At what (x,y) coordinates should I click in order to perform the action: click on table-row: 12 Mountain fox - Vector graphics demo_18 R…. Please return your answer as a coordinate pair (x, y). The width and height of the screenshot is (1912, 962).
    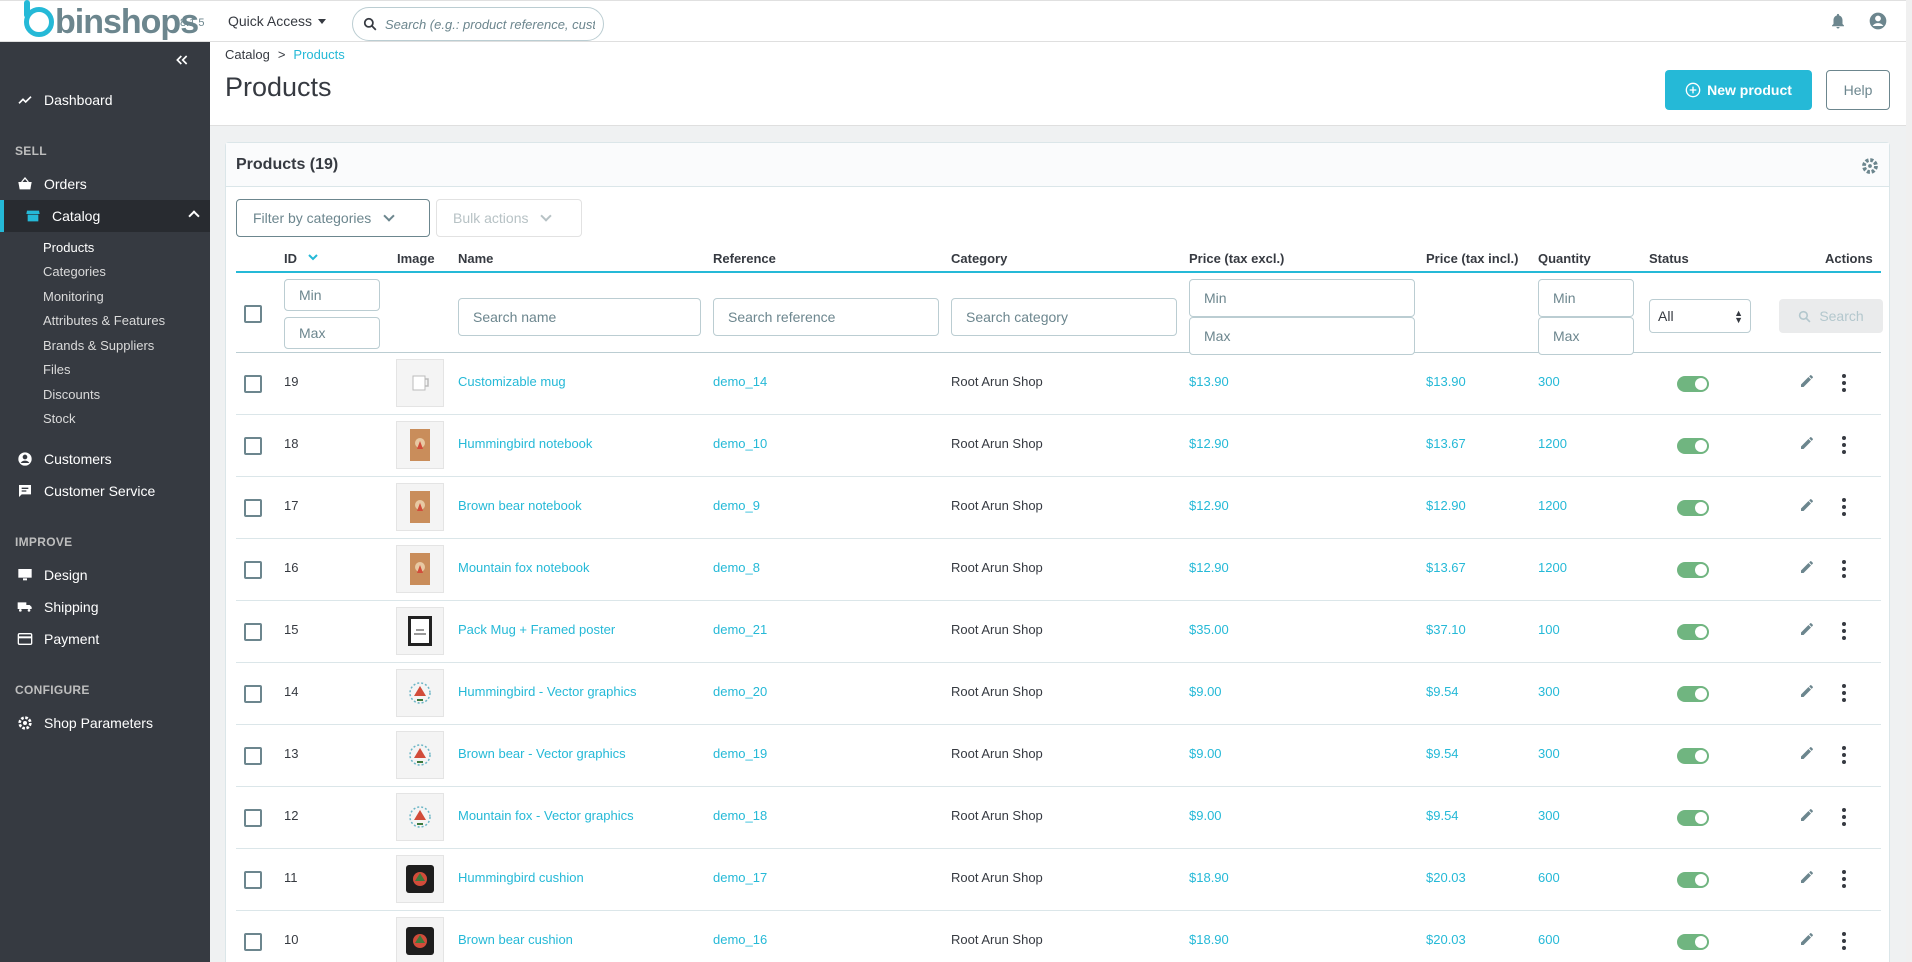
    Looking at the image, I should click on (1058, 818).